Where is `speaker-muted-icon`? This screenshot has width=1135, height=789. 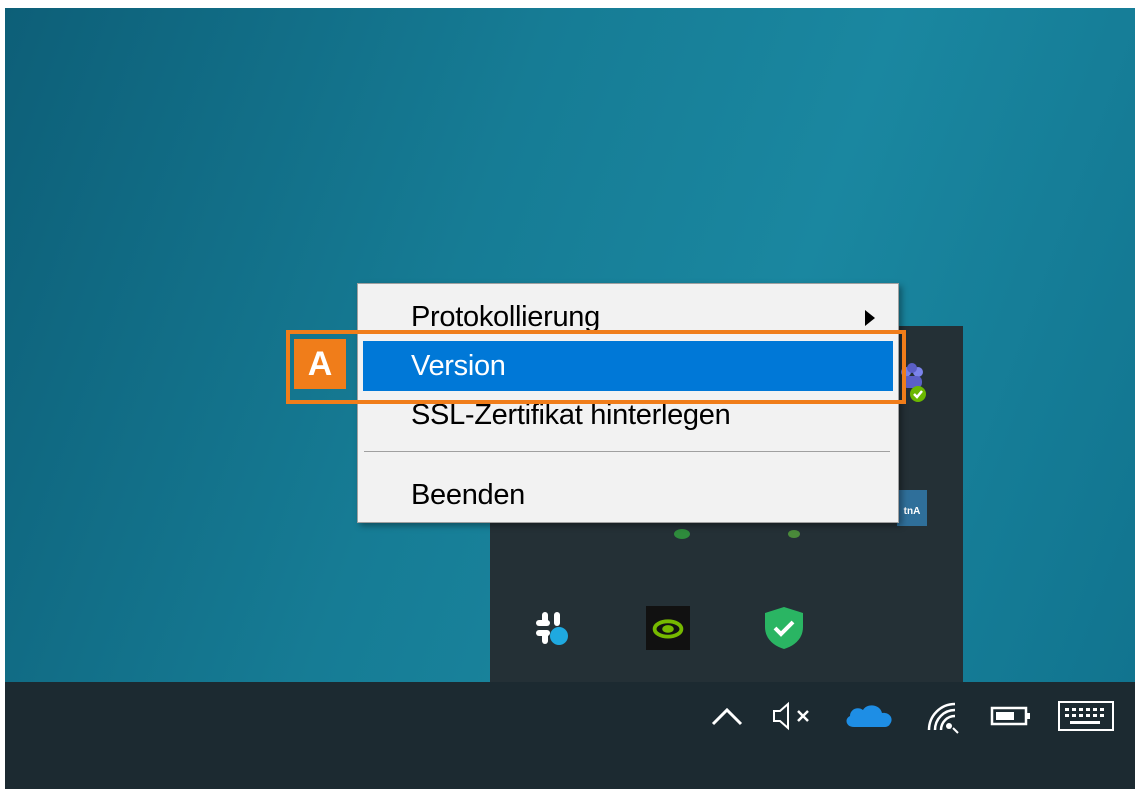 speaker-muted-icon is located at coordinates (794, 716).